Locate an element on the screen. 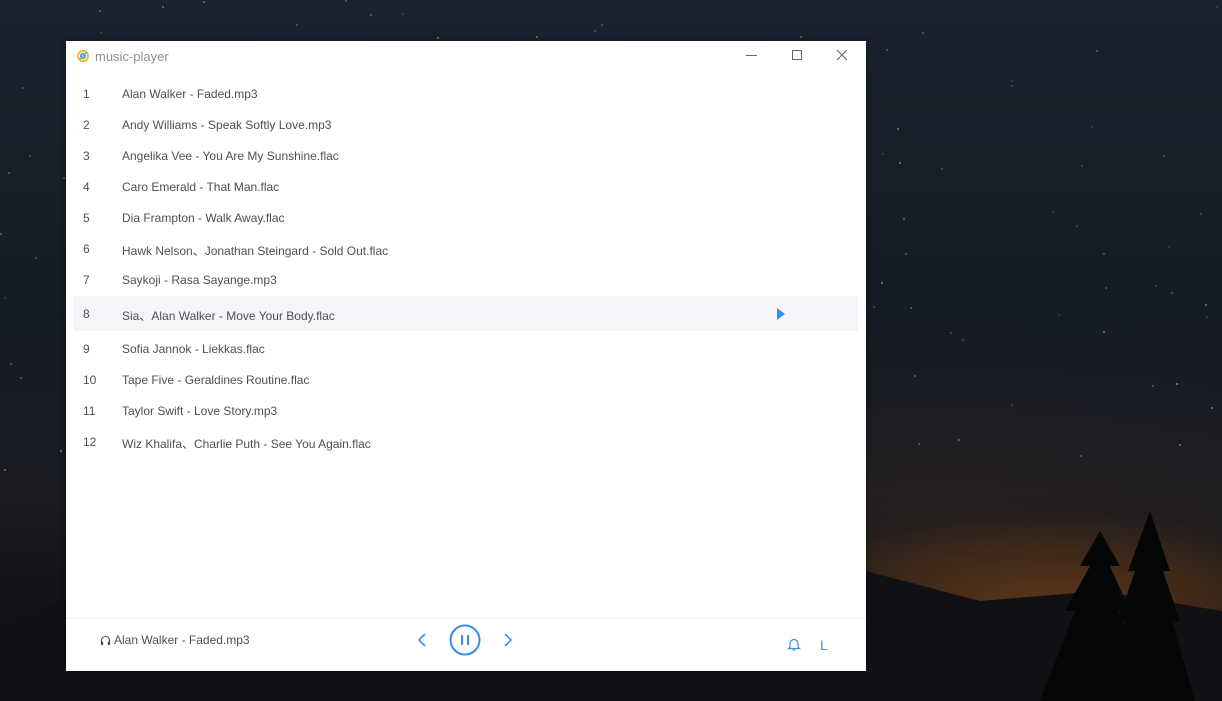 This screenshot has width=1222, height=701. now-playing: Alan Walker - Faded.mp3 is located at coordinates (175, 640).